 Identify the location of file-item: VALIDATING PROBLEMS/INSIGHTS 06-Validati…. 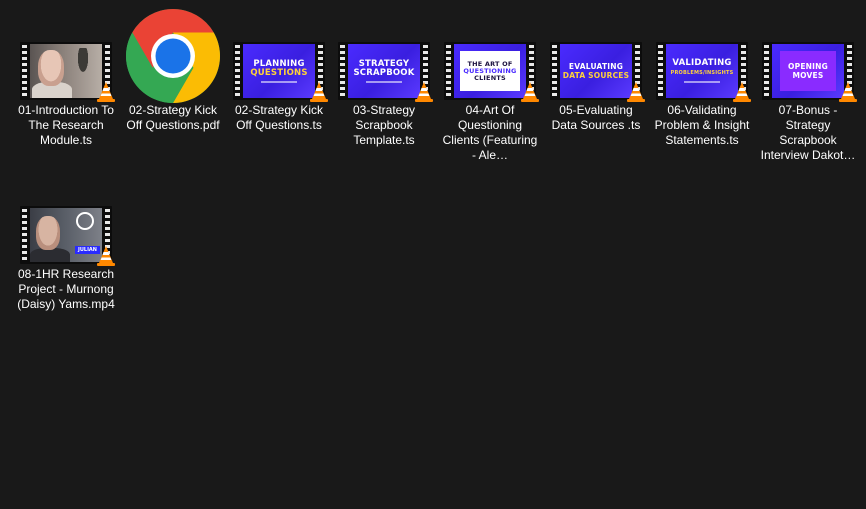
(702, 74).